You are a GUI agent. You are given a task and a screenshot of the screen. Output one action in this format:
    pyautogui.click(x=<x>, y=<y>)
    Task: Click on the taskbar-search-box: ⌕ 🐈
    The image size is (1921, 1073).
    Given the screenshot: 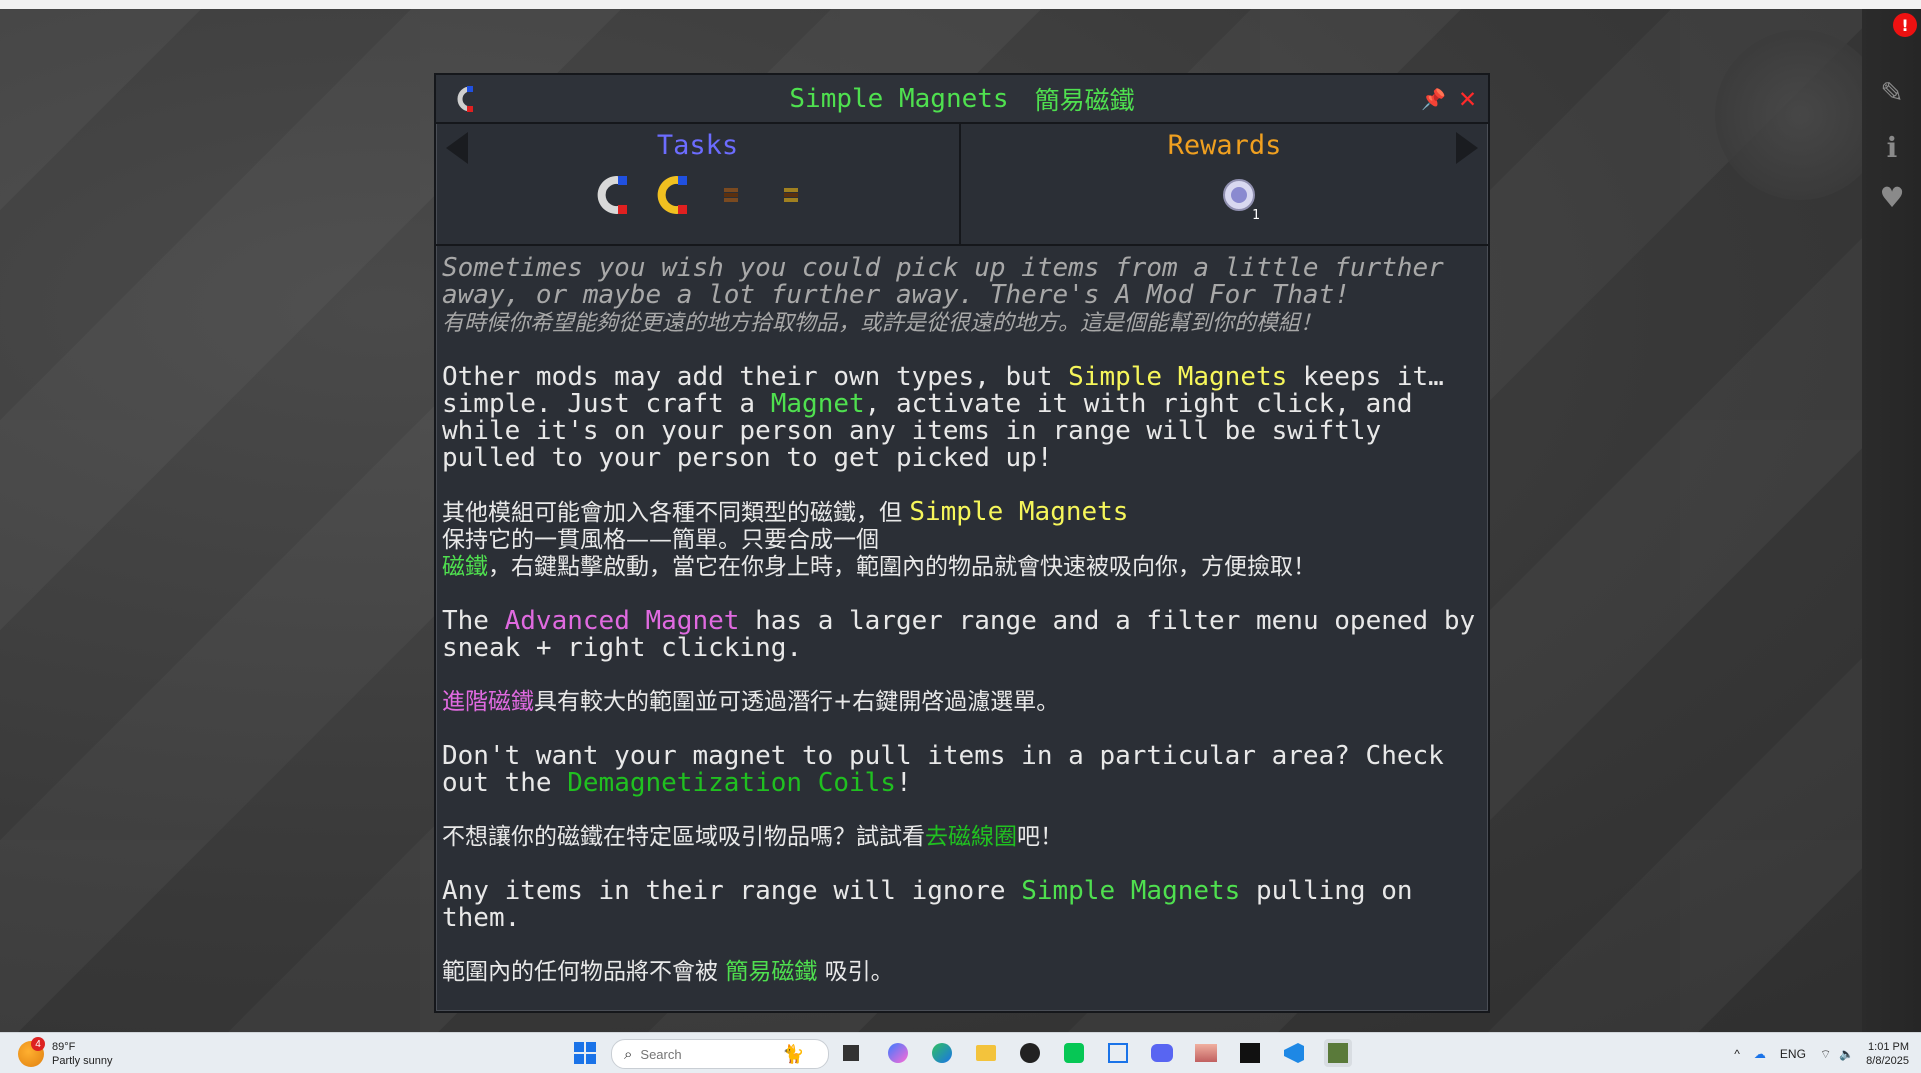 What is the action you would take?
    pyautogui.click(x=720, y=1054)
    